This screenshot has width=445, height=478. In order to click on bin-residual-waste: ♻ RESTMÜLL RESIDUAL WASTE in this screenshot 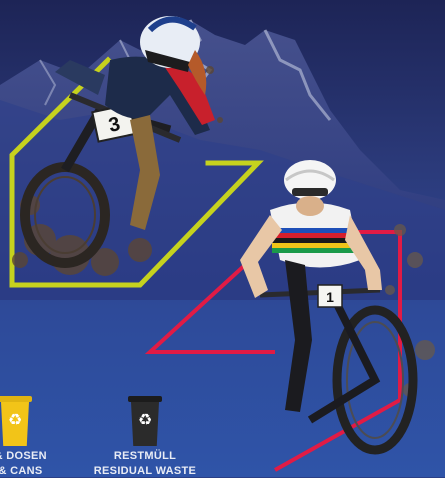, I will do `click(145, 437)`.